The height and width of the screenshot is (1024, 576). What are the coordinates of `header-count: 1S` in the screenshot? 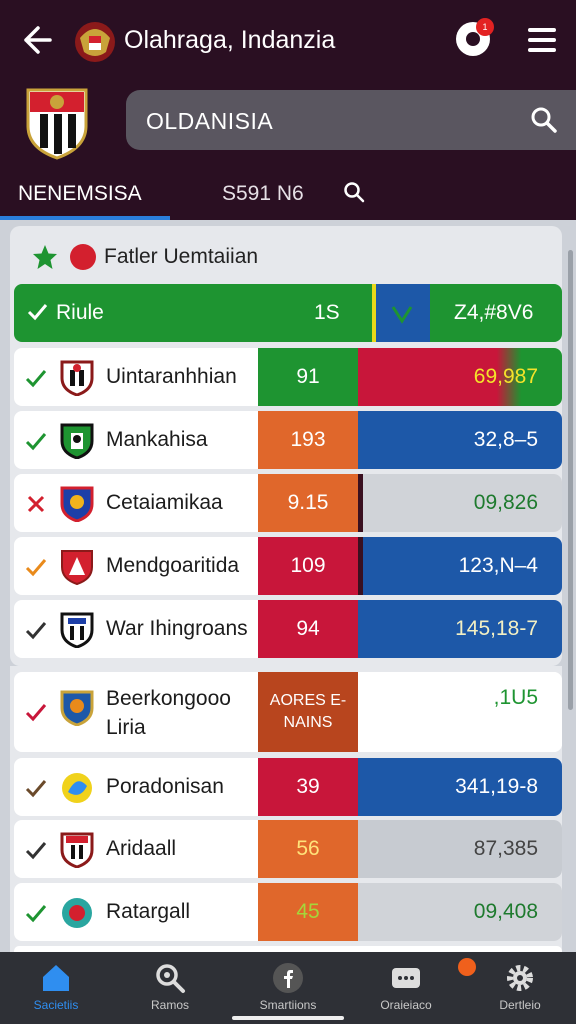 It's located at (327, 312).